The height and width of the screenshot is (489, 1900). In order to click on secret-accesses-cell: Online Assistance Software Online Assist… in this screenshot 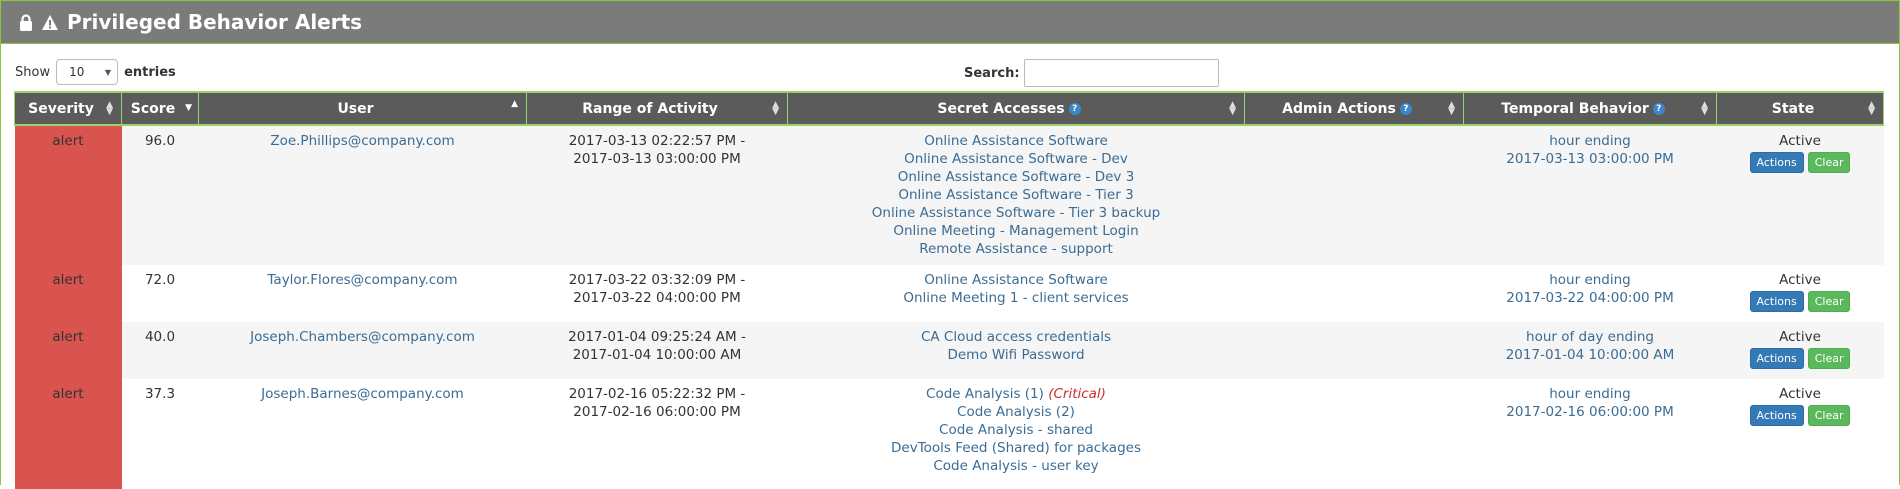, I will do `click(1016, 195)`.